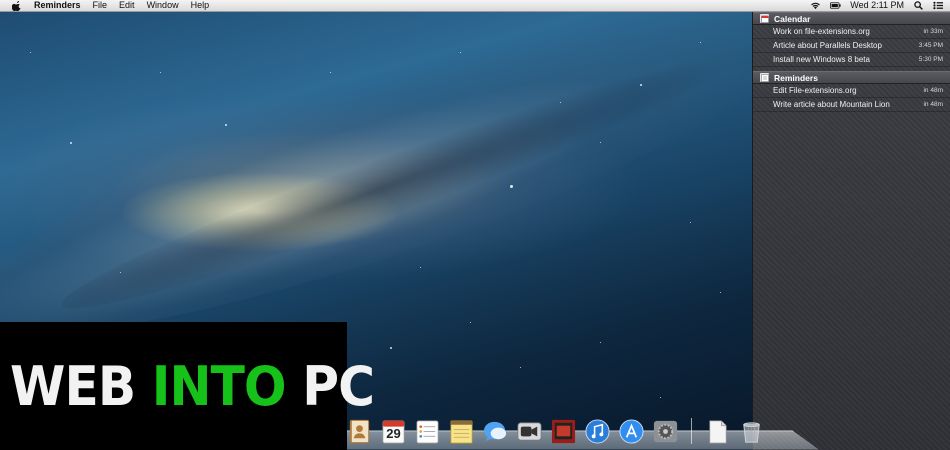 The image size is (950, 450). What do you see at coordinates (796, 77) in the screenshot?
I see `reminders-section-title: Reminders` at bounding box center [796, 77].